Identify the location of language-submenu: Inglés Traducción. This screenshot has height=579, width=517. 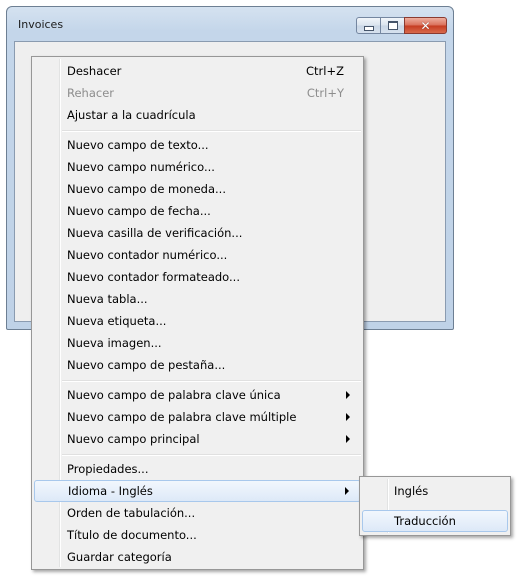
(435, 506).